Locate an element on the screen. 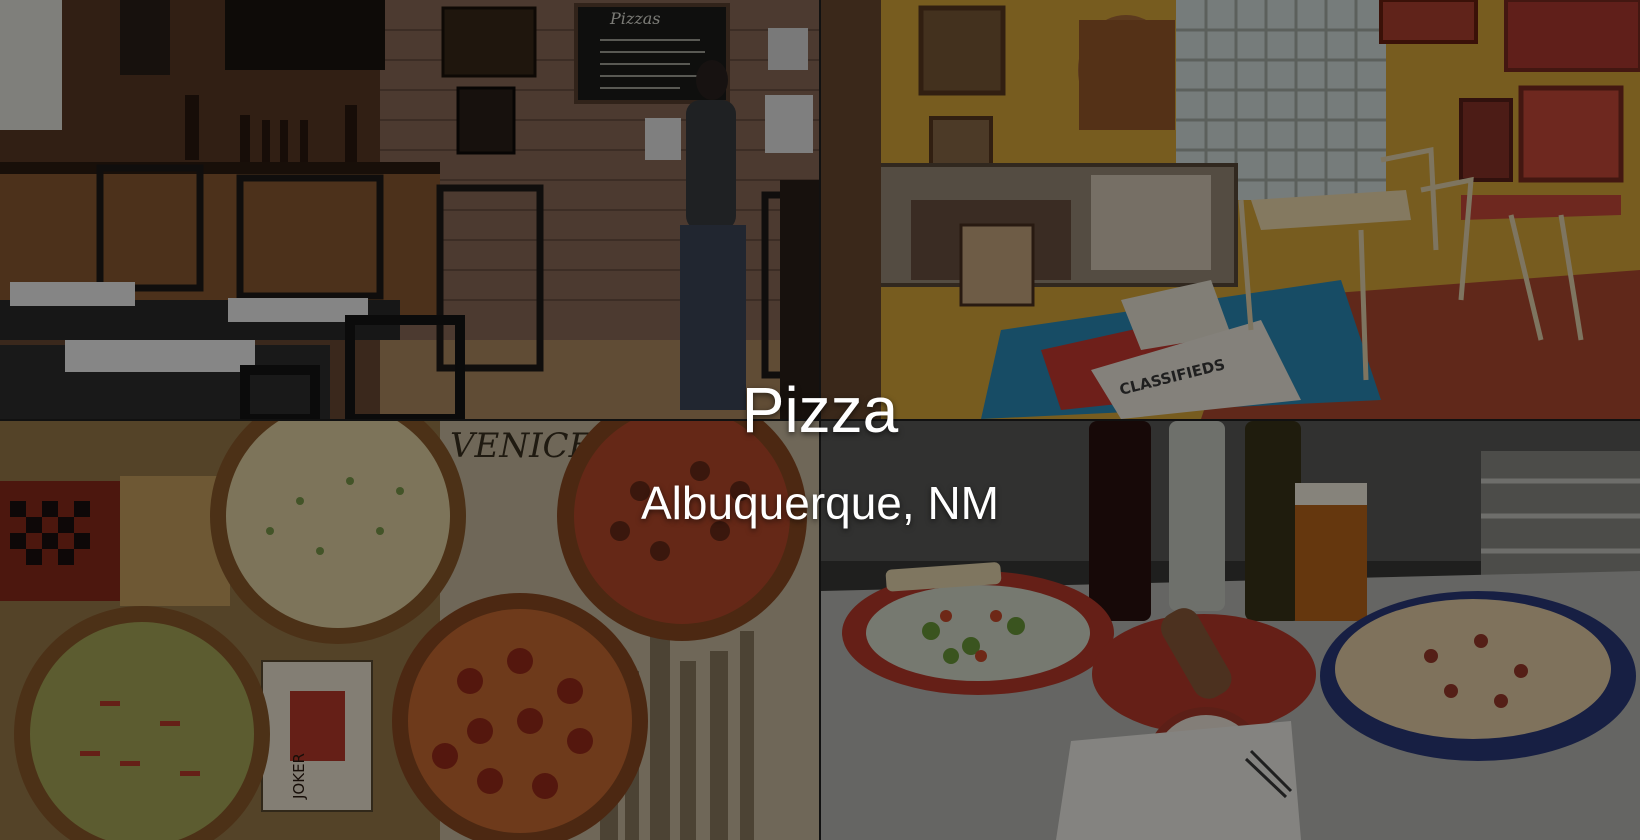 This screenshot has width=1640, height=840. joker-card-text: JOKER is located at coordinates (299, 776).